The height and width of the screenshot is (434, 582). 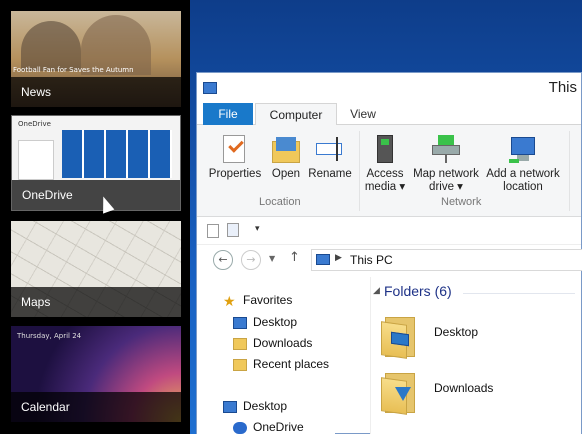 I want to click on onedrive-app-title: OneDrive, so click(x=34, y=124).